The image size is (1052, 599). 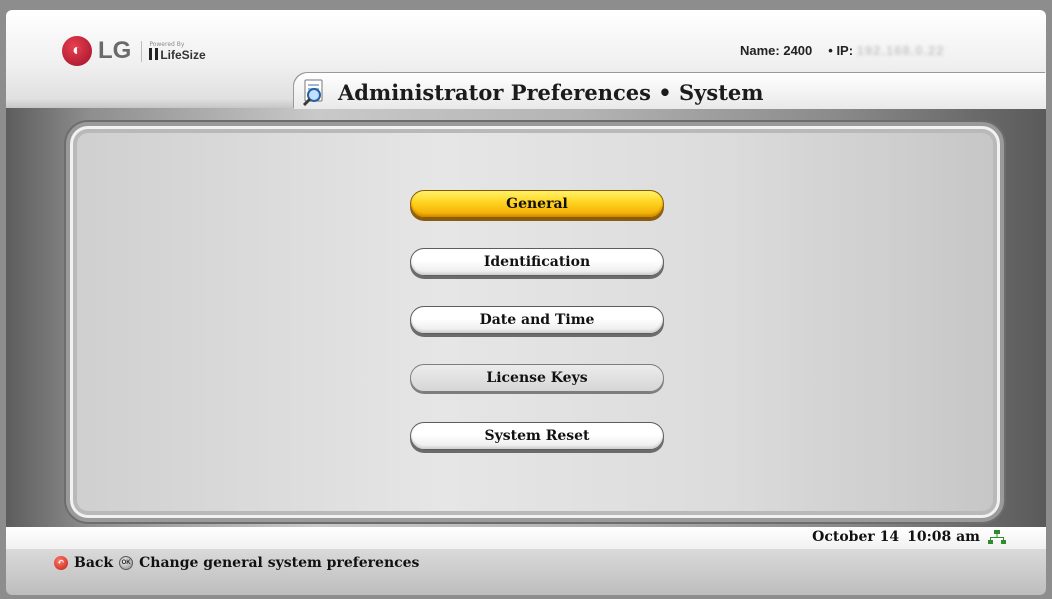 I want to click on ok-hint: Change general system preferences, so click(x=279, y=563).